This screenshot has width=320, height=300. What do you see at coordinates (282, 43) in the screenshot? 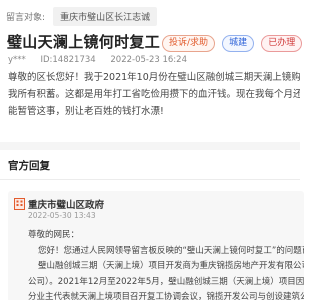
I see `status-badge: 已办理` at bounding box center [282, 43].